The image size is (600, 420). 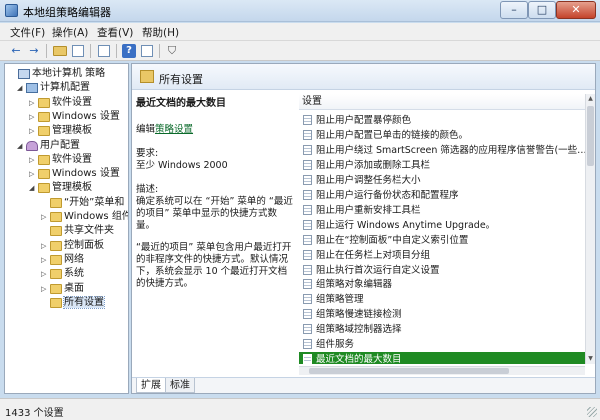 I want to click on tree-item: ▷ 桌面, so click(x=62, y=289).